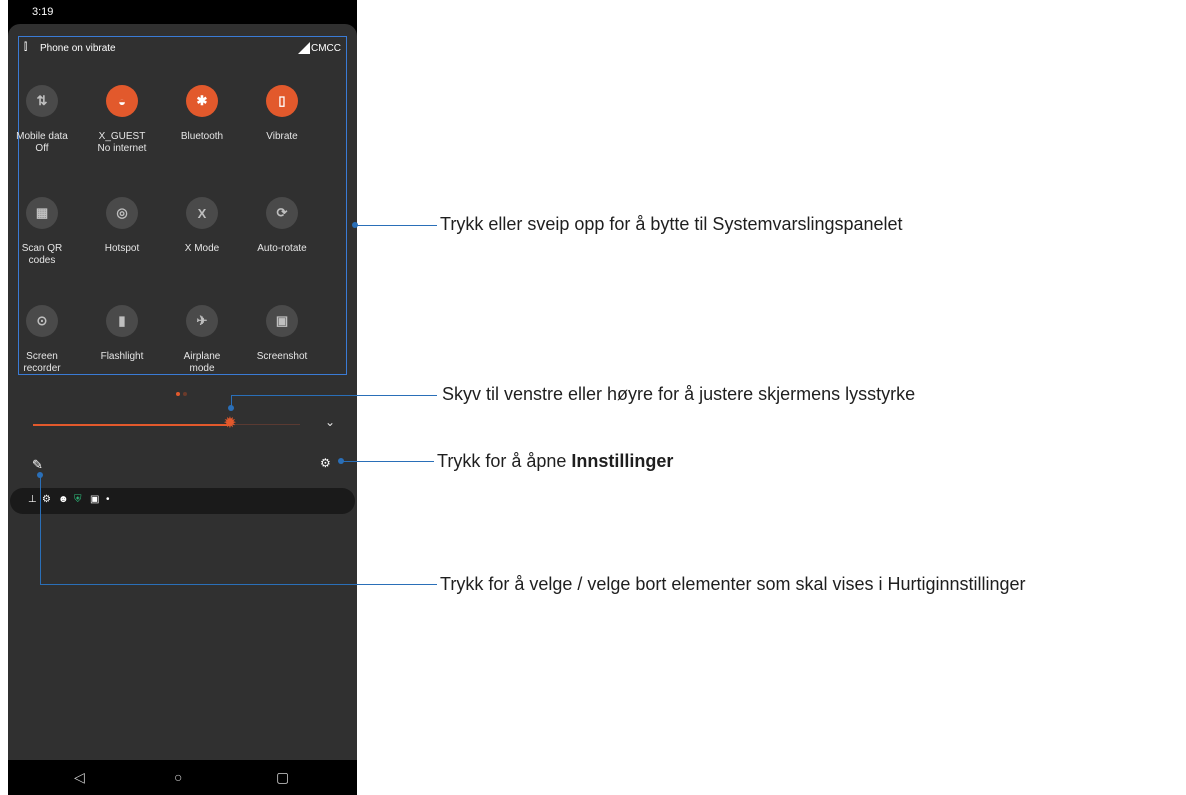 This screenshot has height=795, width=1186. What do you see at coordinates (43, 12) in the screenshot?
I see `status-time: 3:19` at bounding box center [43, 12].